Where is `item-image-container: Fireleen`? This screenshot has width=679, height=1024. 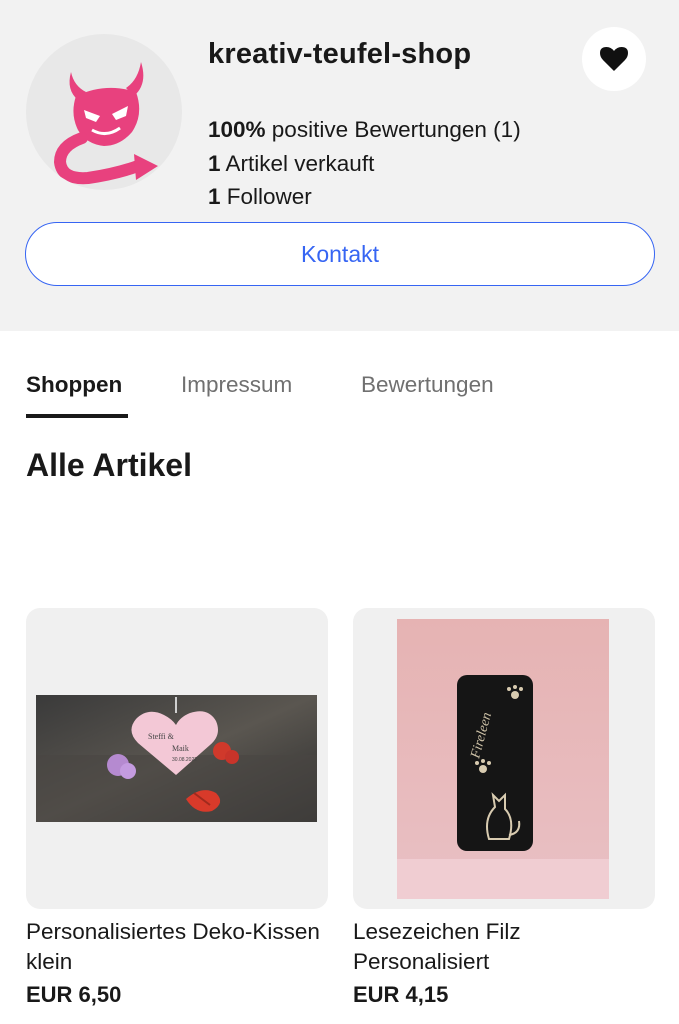 item-image-container: Fireleen is located at coordinates (504, 758).